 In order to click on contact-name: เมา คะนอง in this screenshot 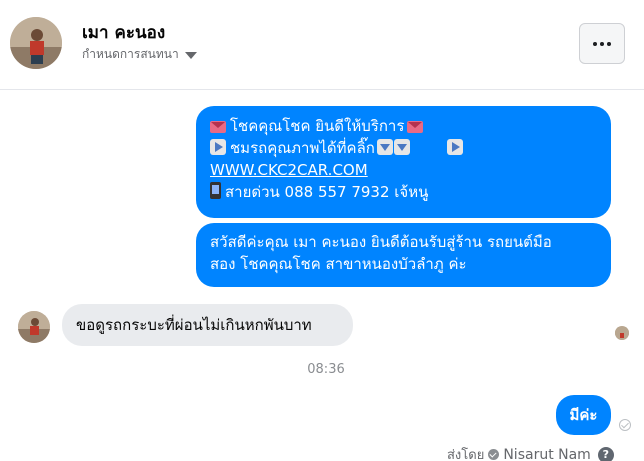, I will do `click(123, 32)`.